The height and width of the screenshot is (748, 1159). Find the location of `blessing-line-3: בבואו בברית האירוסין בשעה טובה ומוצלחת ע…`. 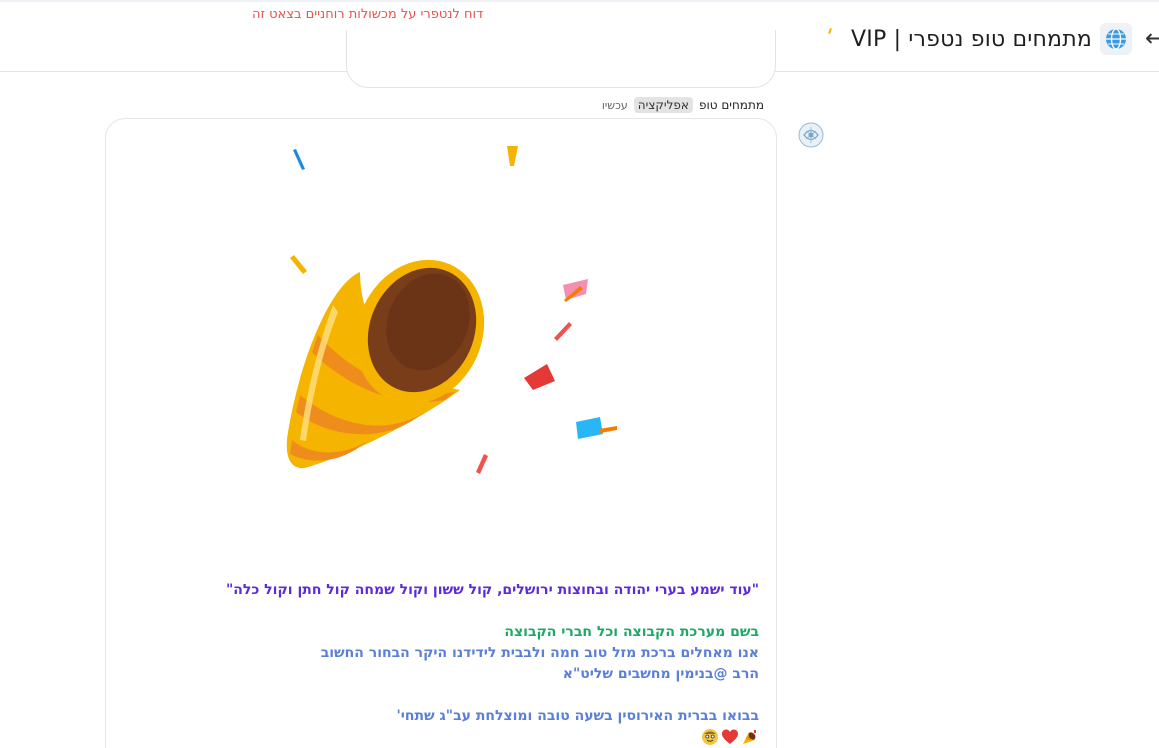

blessing-line-3: בבואו בברית האירוסין בשעה טובה ומוצלחת ע… is located at coordinates (577, 716).